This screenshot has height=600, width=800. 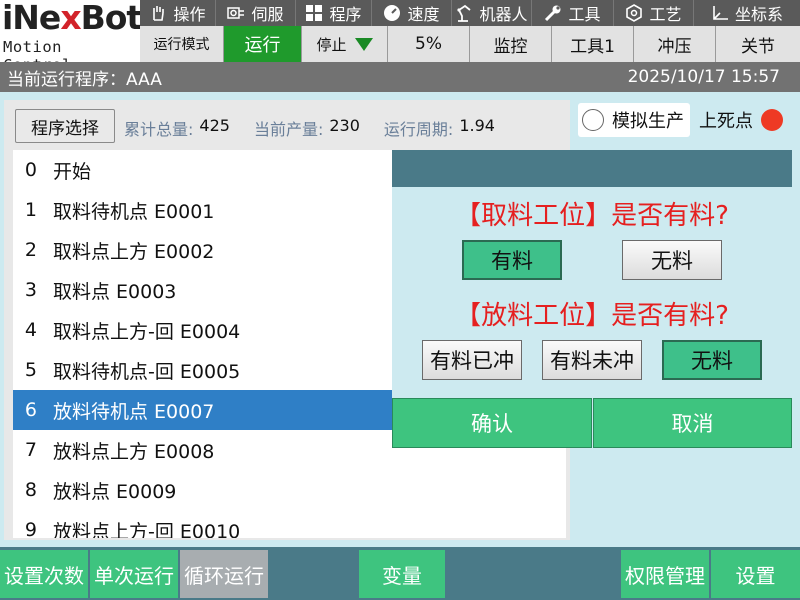 I want to click on monitor-button: 监控, so click(x=511, y=44).